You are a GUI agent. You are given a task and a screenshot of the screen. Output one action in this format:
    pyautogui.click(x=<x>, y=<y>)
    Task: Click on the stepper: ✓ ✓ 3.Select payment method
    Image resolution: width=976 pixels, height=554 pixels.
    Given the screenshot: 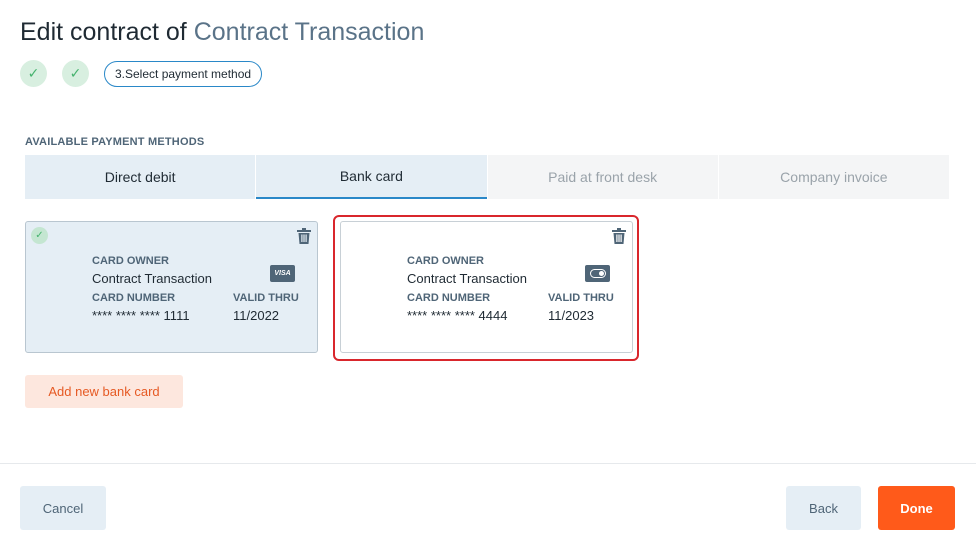 What is the action you would take?
    pyautogui.click(x=141, y=73)
    